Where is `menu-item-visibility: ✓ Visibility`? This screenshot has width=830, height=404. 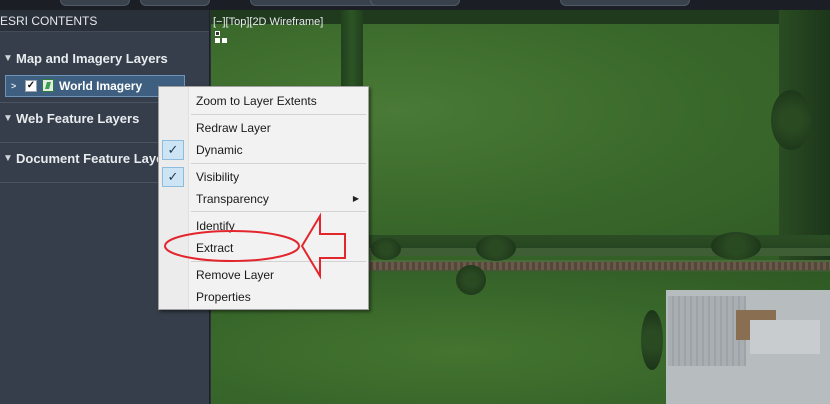
menu-item-visibility: ✓ Visibility is located at coordinates (263, 177).